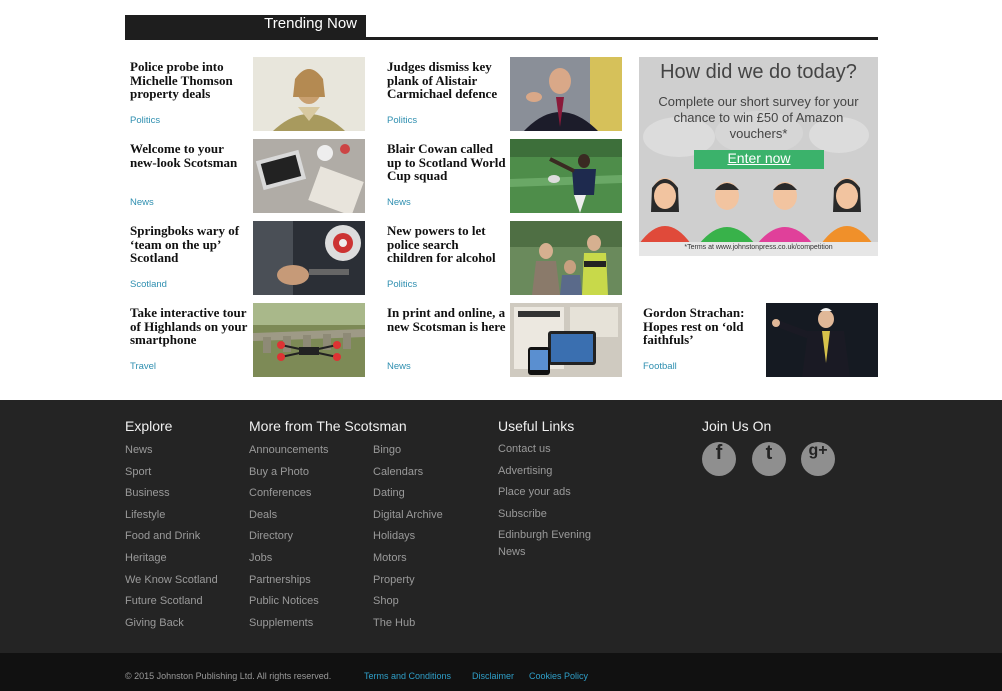 The width and height of the screenshot is (1002, 691). Describe the element at coordinates (289, 628) in the screenshot. I see `footer-link: Supplements` at that location.